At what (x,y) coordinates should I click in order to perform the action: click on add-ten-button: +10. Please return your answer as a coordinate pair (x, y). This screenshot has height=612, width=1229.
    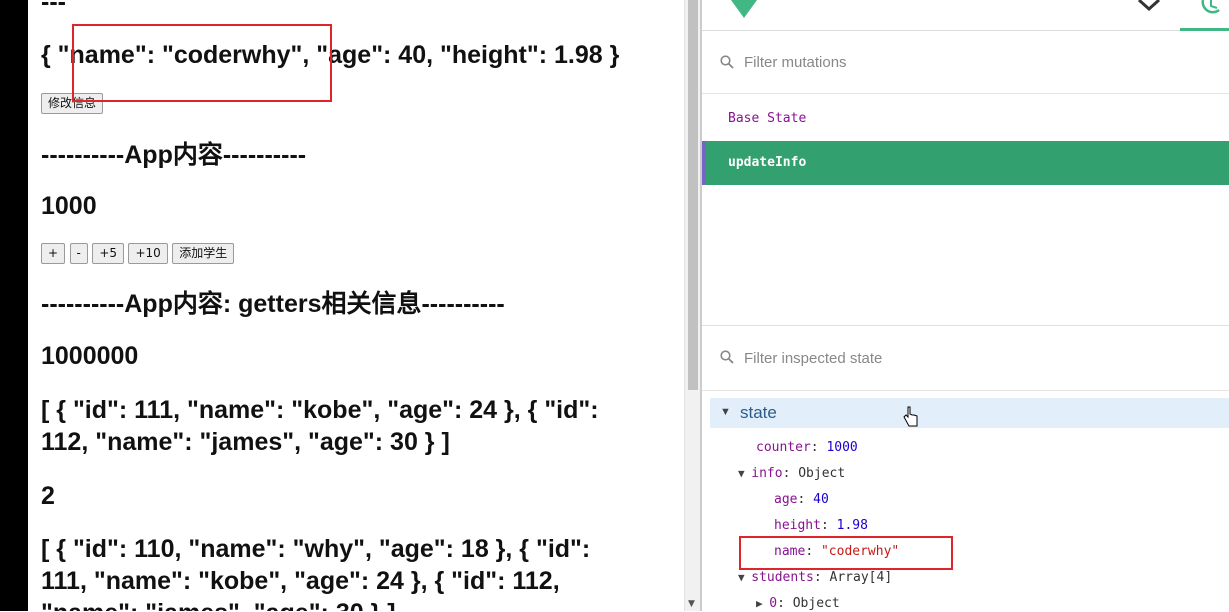
    Looking at the image, I should click on (148, 253).